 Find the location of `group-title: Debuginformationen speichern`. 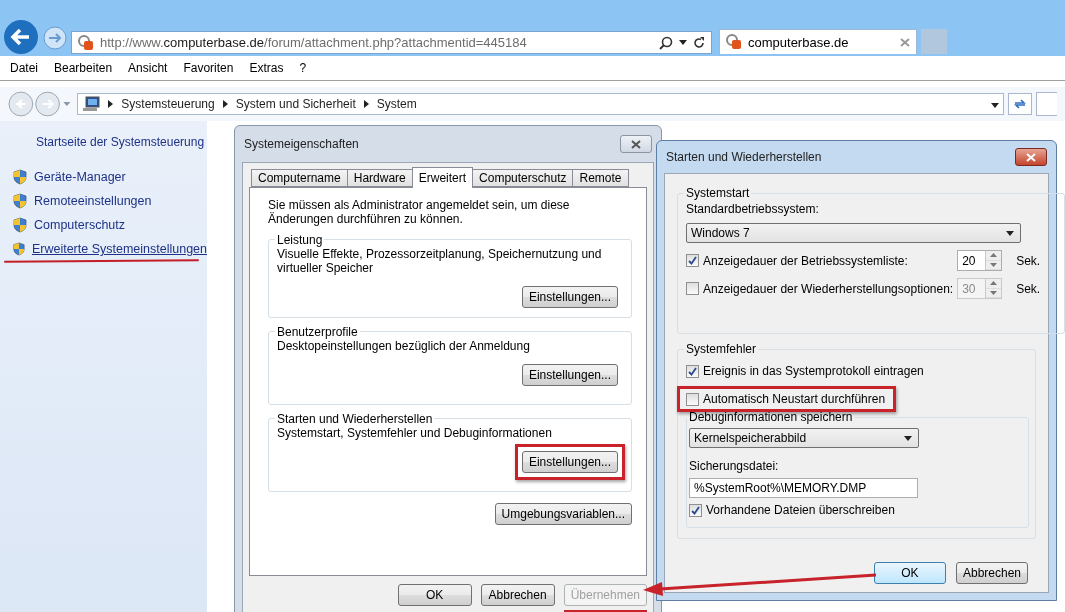

group-title: Debuginformationen speichern is located at coordinates (771, 417).